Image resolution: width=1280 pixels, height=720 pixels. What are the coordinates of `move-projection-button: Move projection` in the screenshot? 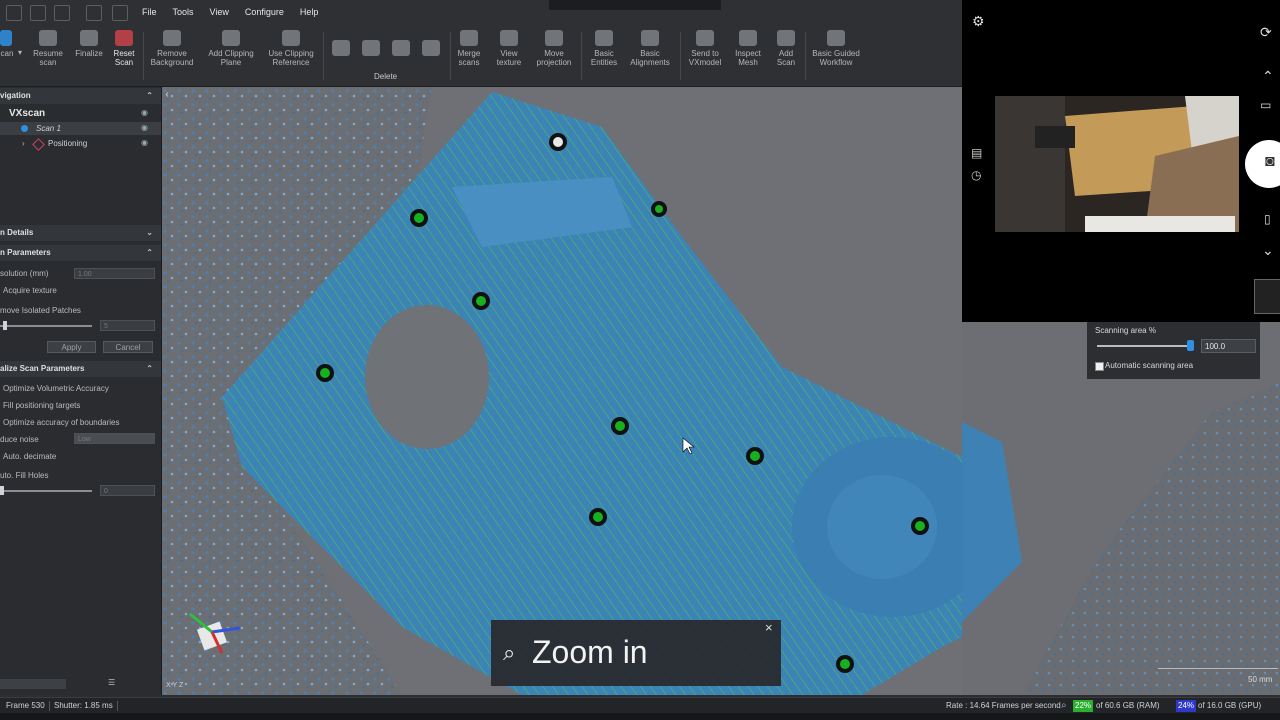 It's located at (554, 47).